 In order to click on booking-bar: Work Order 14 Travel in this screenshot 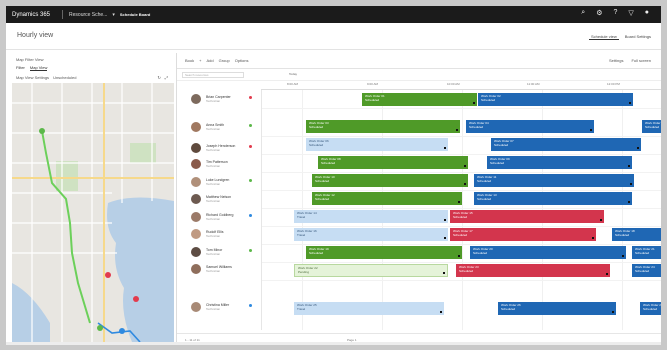, I will do `click(371, 216)`.